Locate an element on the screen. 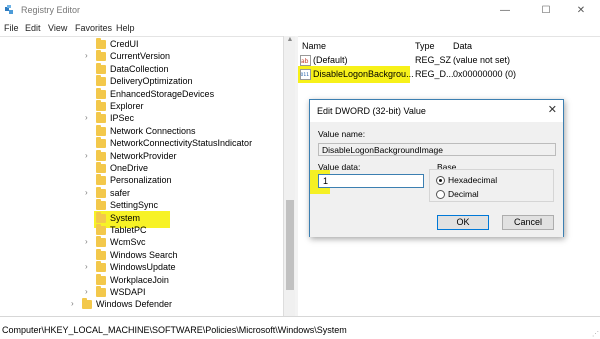  tree-item-label: WindowsUpdate is located at coordinates (143, 267).